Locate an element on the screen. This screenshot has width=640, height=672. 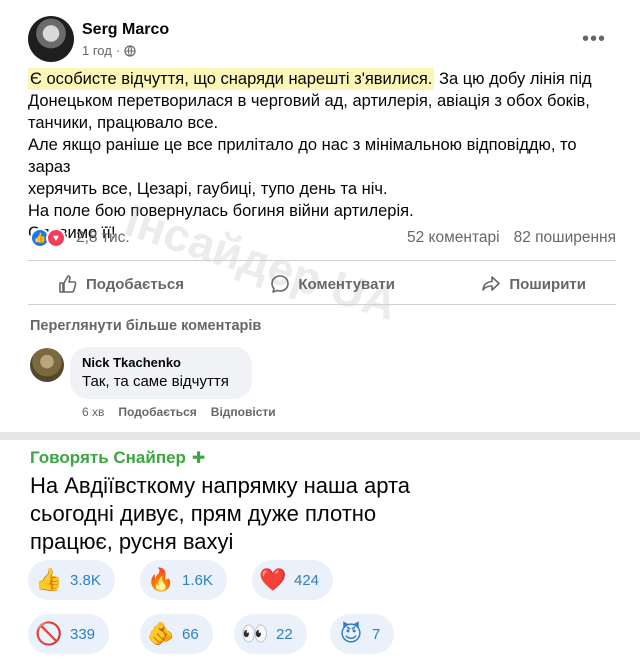
reaction-icons: 👍 ♥ is located at coordinates (48, 238).